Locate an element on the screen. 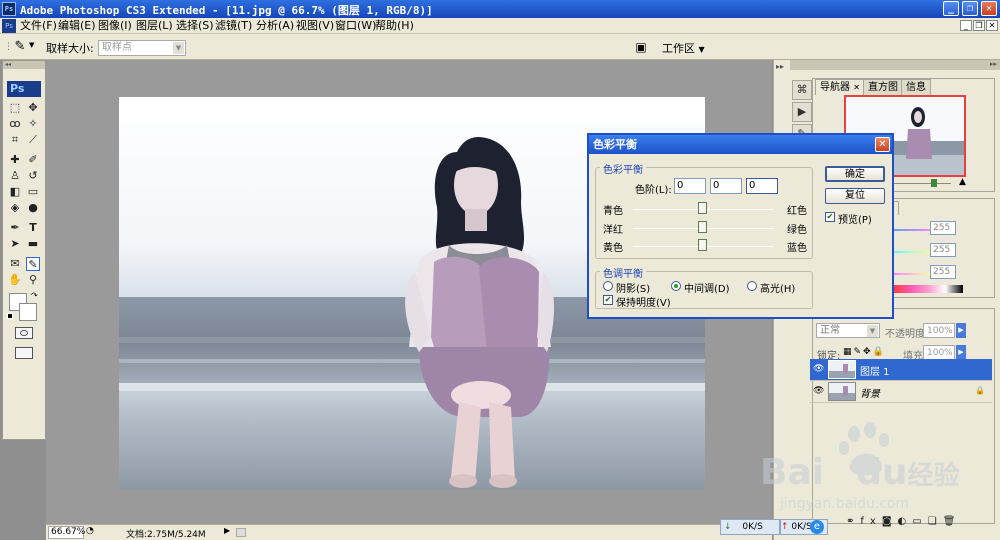 The image size is (1000, 540). layer-row-1: 👁 图层 1 is located at coordinates (901, 370).